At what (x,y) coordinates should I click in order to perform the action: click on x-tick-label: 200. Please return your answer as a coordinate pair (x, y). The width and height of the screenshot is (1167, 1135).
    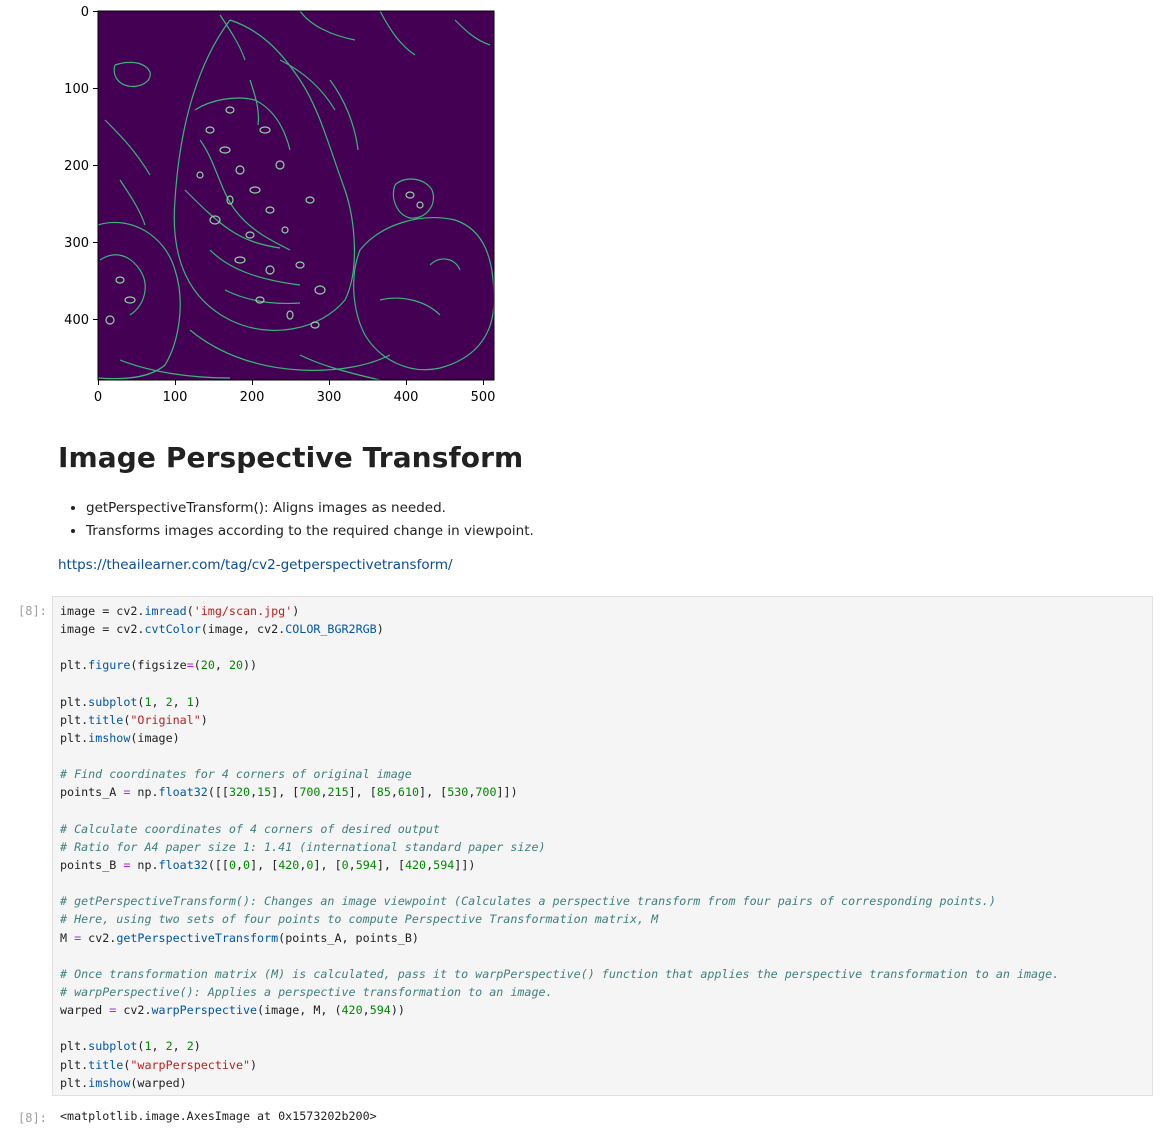
    Looking at the image, I should click on (252, 397).